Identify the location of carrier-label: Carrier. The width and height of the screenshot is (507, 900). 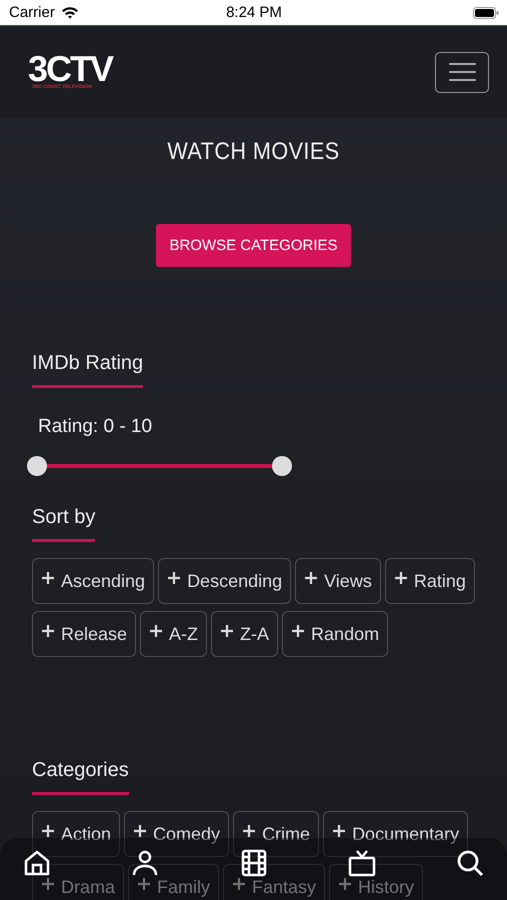
(32, 12).